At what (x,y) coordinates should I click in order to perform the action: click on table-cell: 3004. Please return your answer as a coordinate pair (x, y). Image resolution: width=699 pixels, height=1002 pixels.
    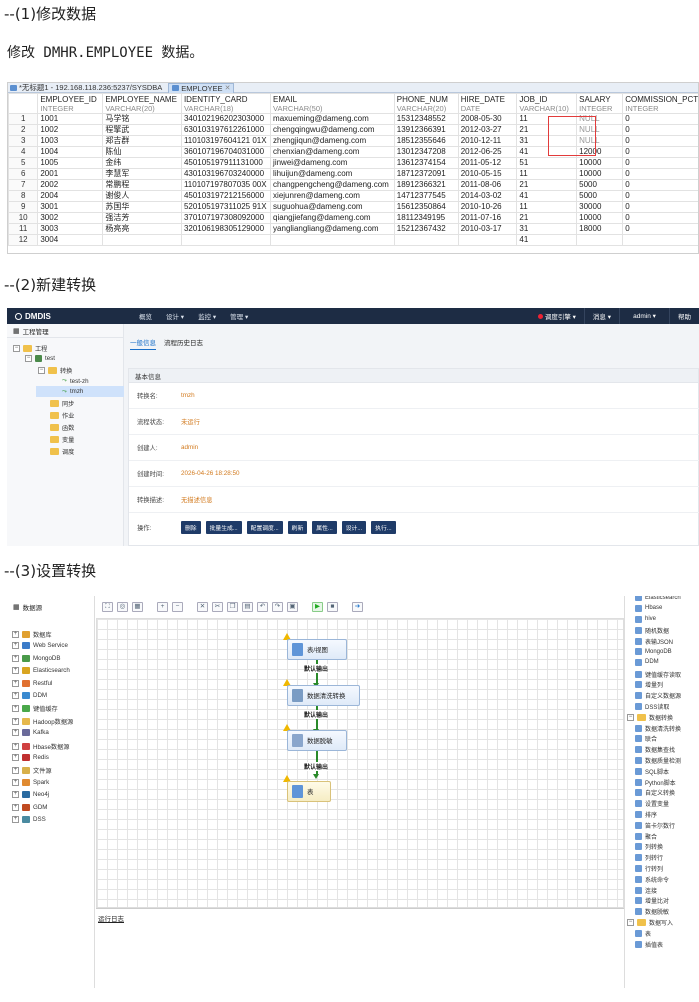
    Looking at the image, I should click on (70, 240).